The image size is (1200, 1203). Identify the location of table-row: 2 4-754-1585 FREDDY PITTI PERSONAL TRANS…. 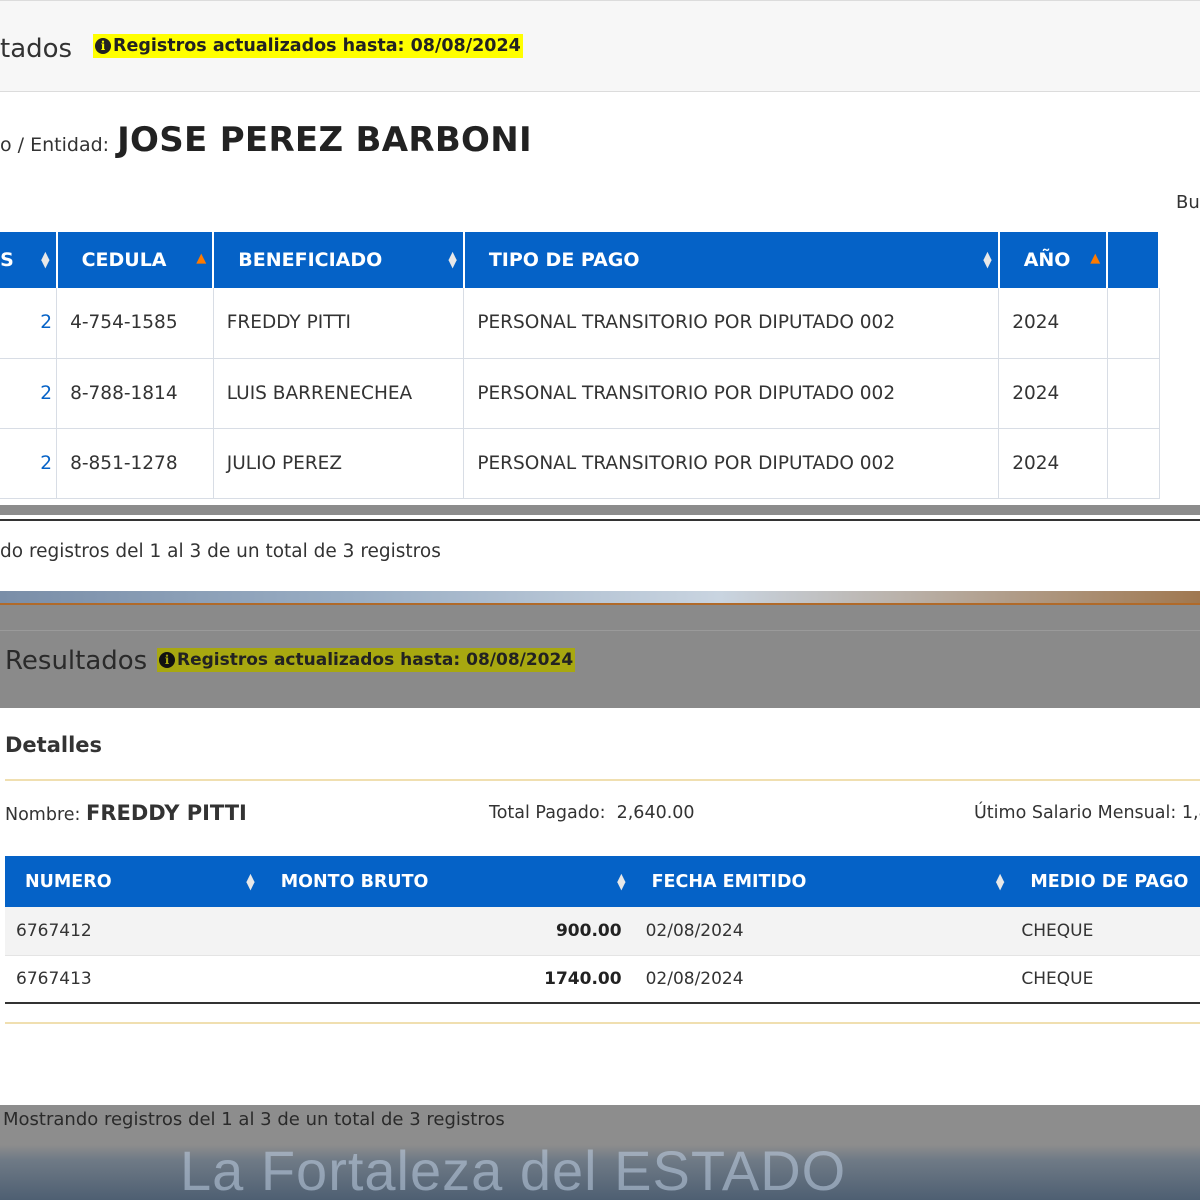
(580, 323).